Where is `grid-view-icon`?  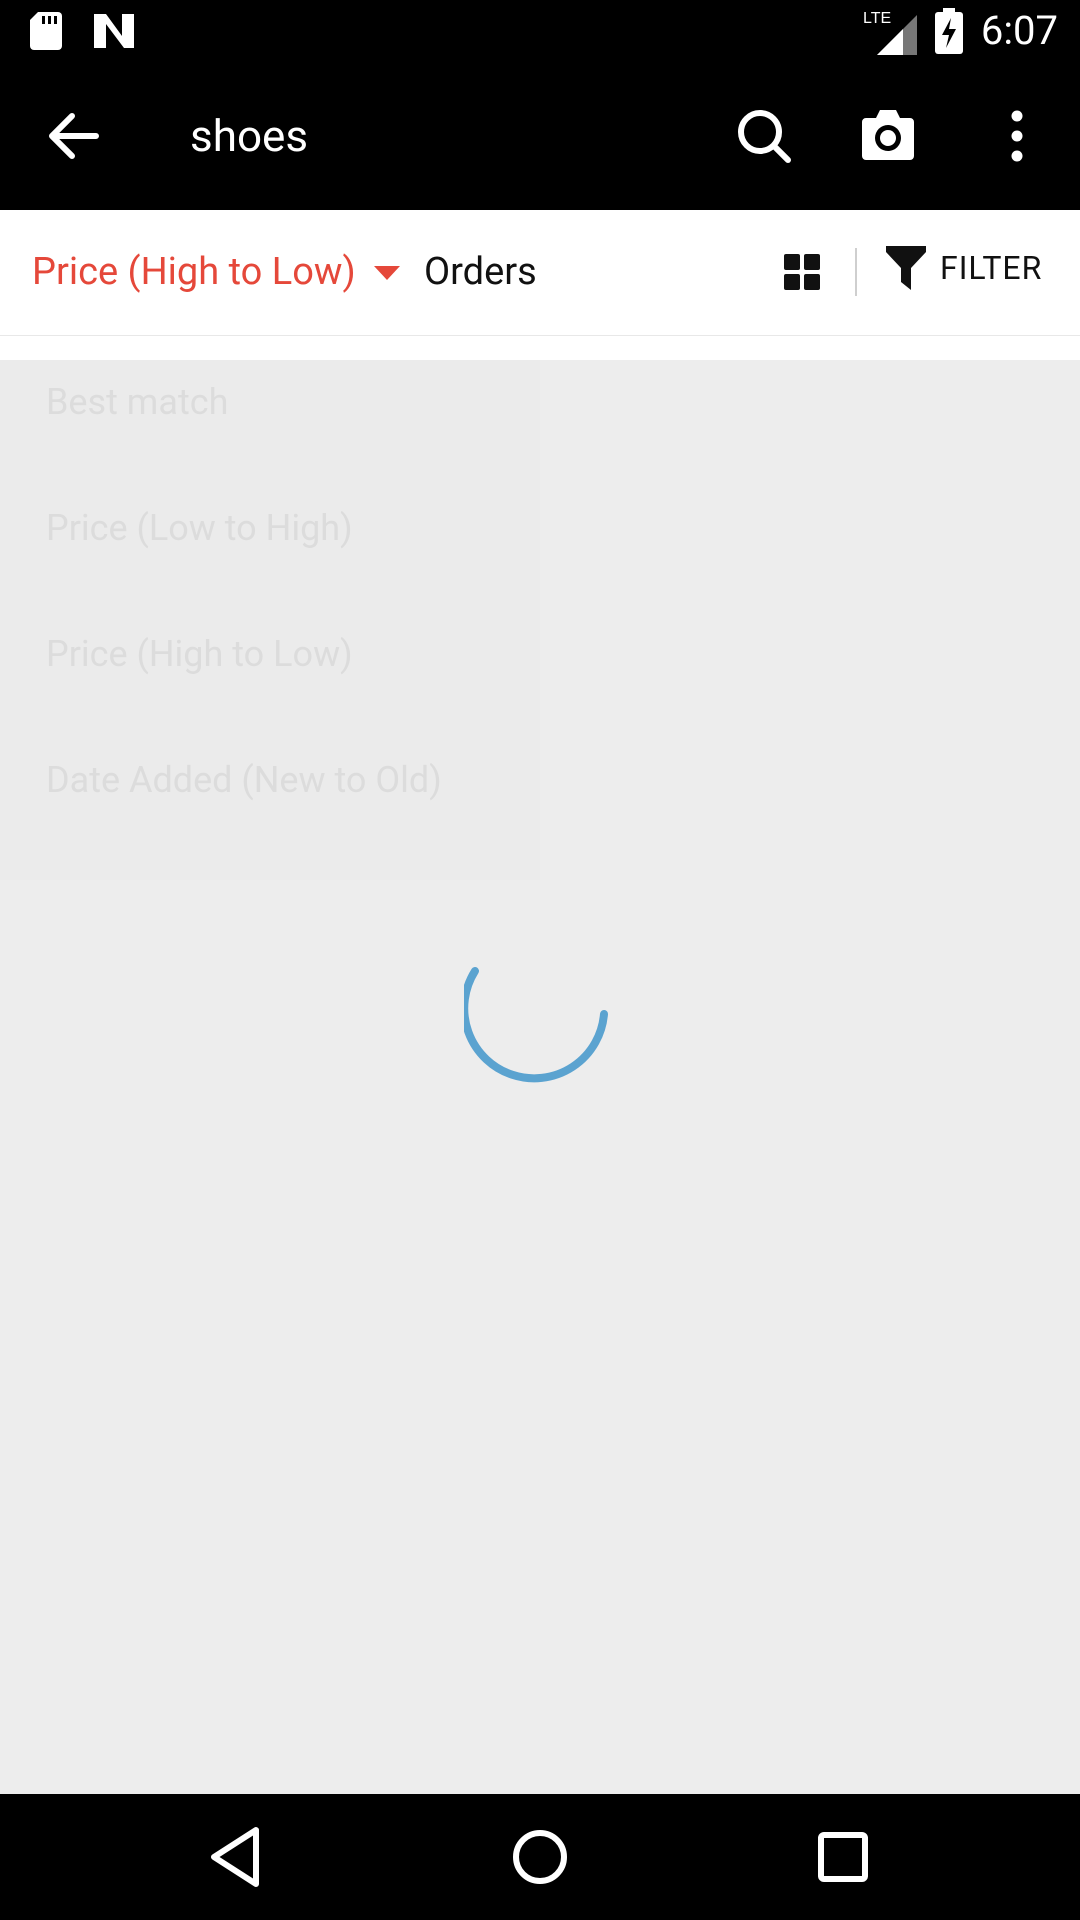
grid-view-icon is located at coordinates (802, 272).